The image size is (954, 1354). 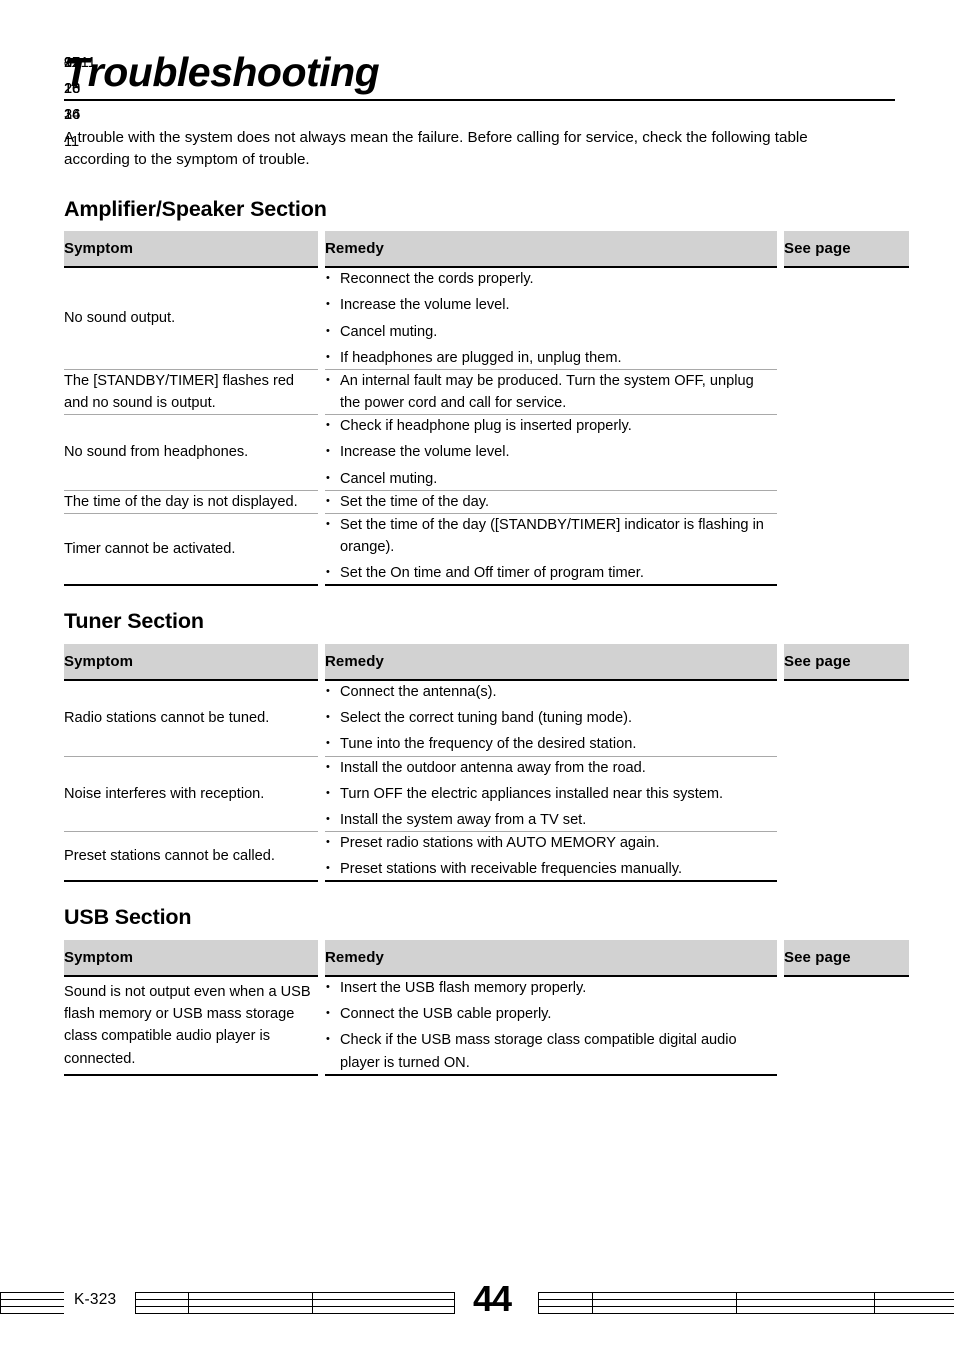 What do you see at coordinates (509, 76) in the screenshot?
I see `page-ref-list: 10` at bounding box center [509, 76].